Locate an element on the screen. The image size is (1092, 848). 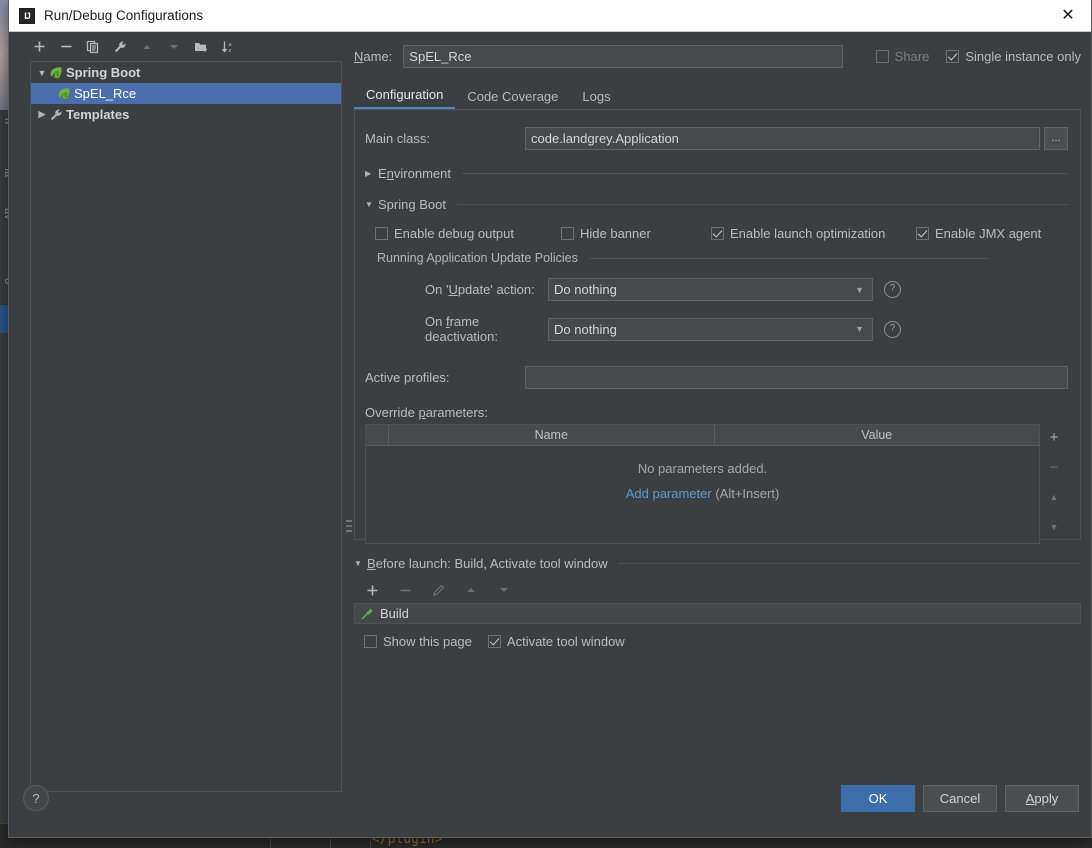
add-task-button is located at coordinates (372, 590).